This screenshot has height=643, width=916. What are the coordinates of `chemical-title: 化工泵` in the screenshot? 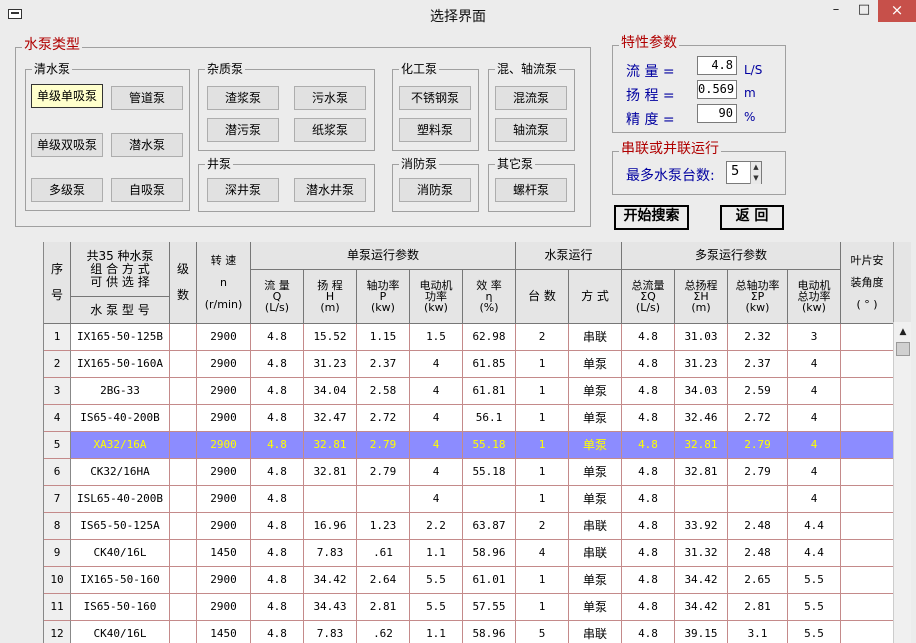 It's located at (419, 69).